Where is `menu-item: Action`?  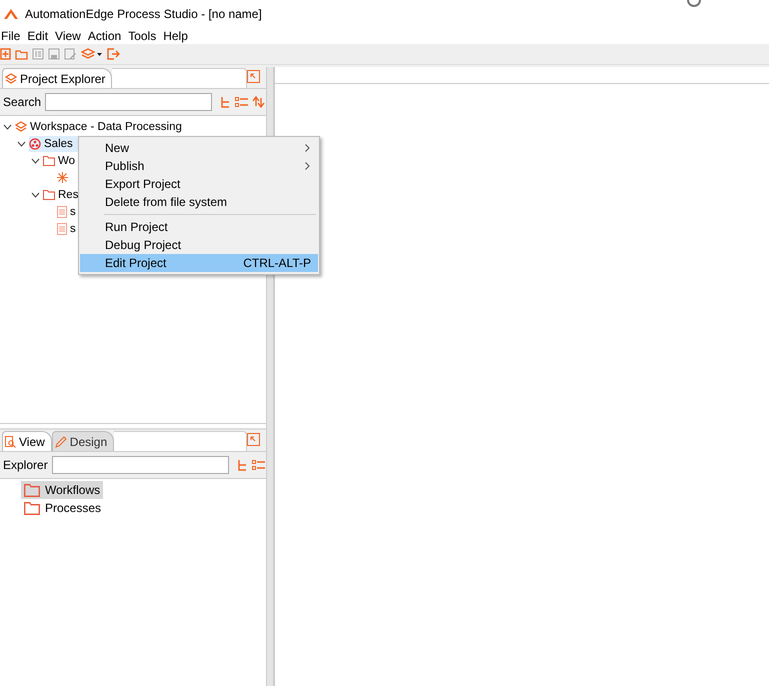 menu-item: Action is located at coordinates (107, 36).